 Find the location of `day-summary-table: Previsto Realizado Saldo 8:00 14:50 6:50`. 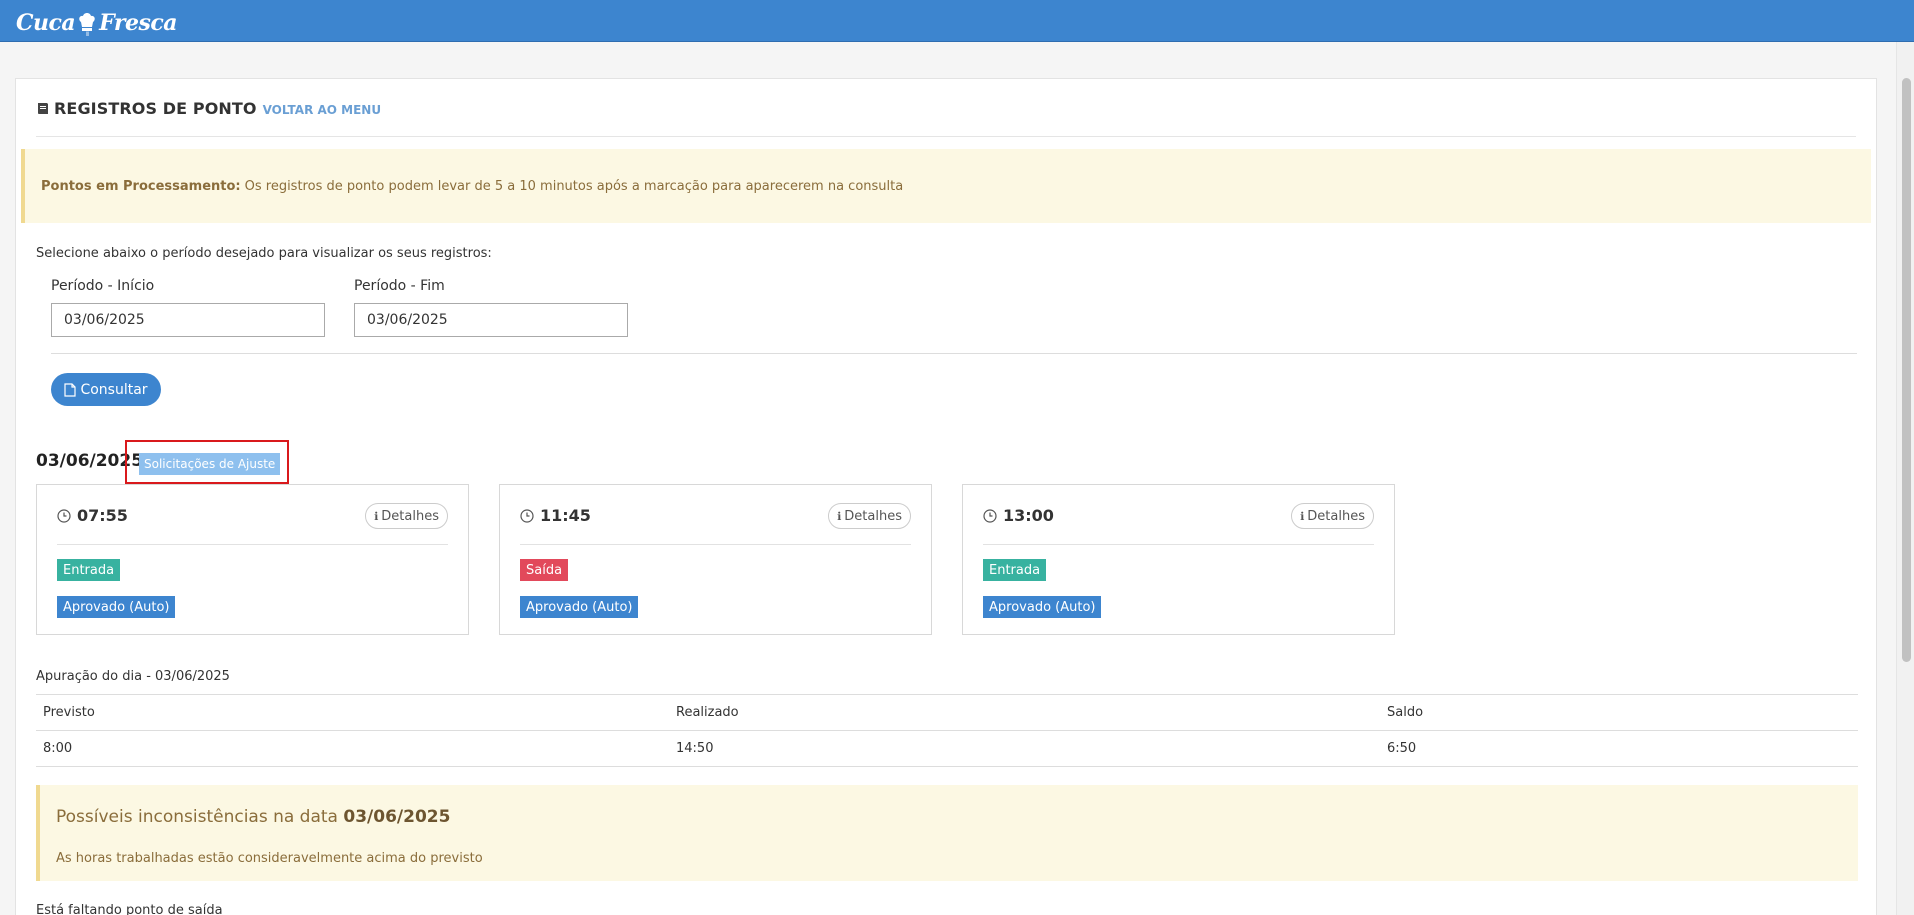

day-summary-table: Previsto Realizado Saldo 8:00 14:50 6:50 is located at coordinates (947, 730).